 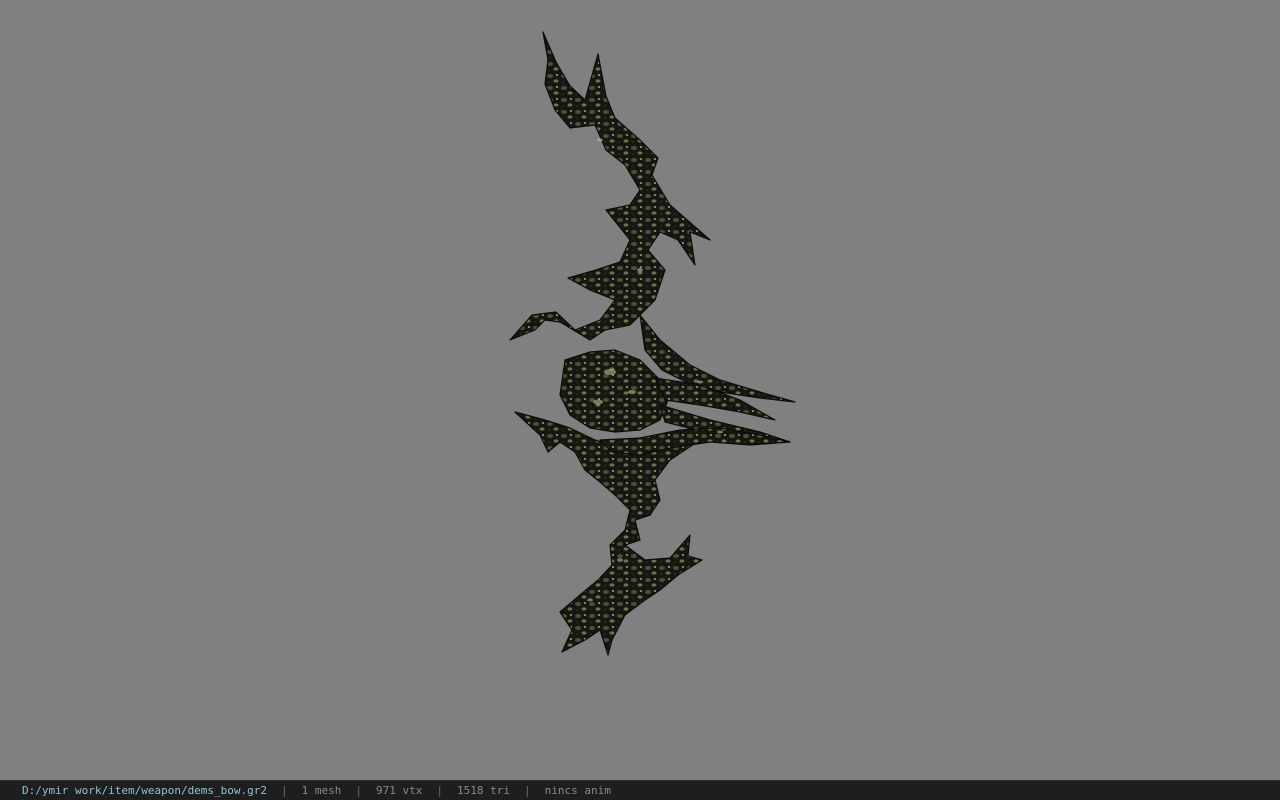 I want to click on triangle-count-label: 1518 tri, so click(x=484, y=790).